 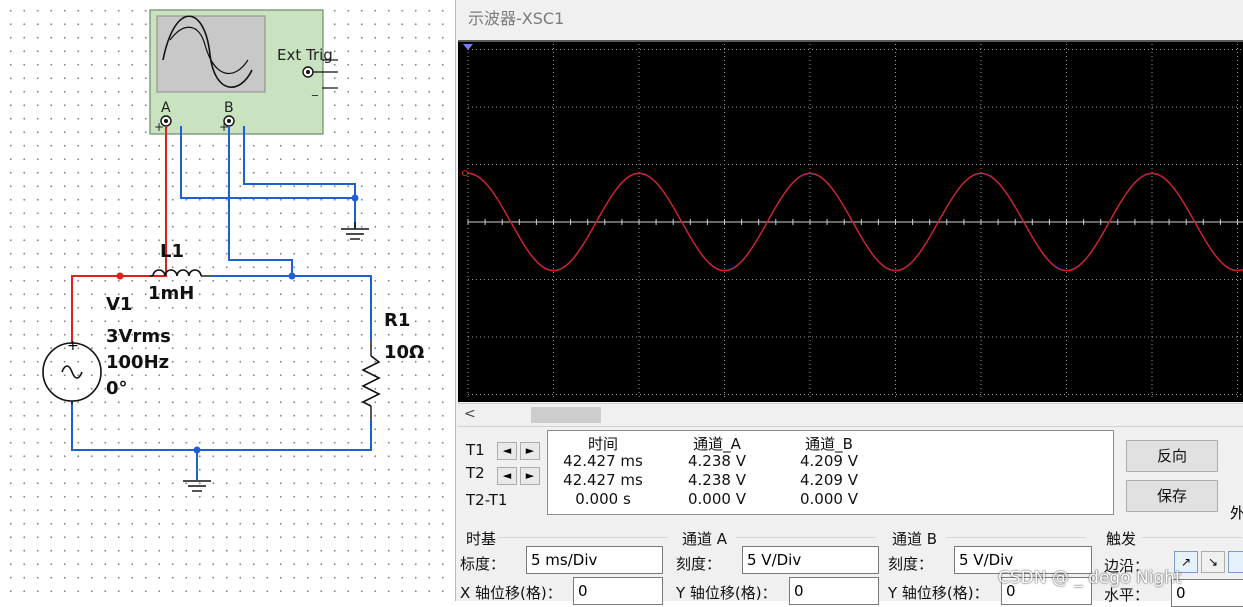 I want to click on t1-label: T1, so click(x=475, y=450).